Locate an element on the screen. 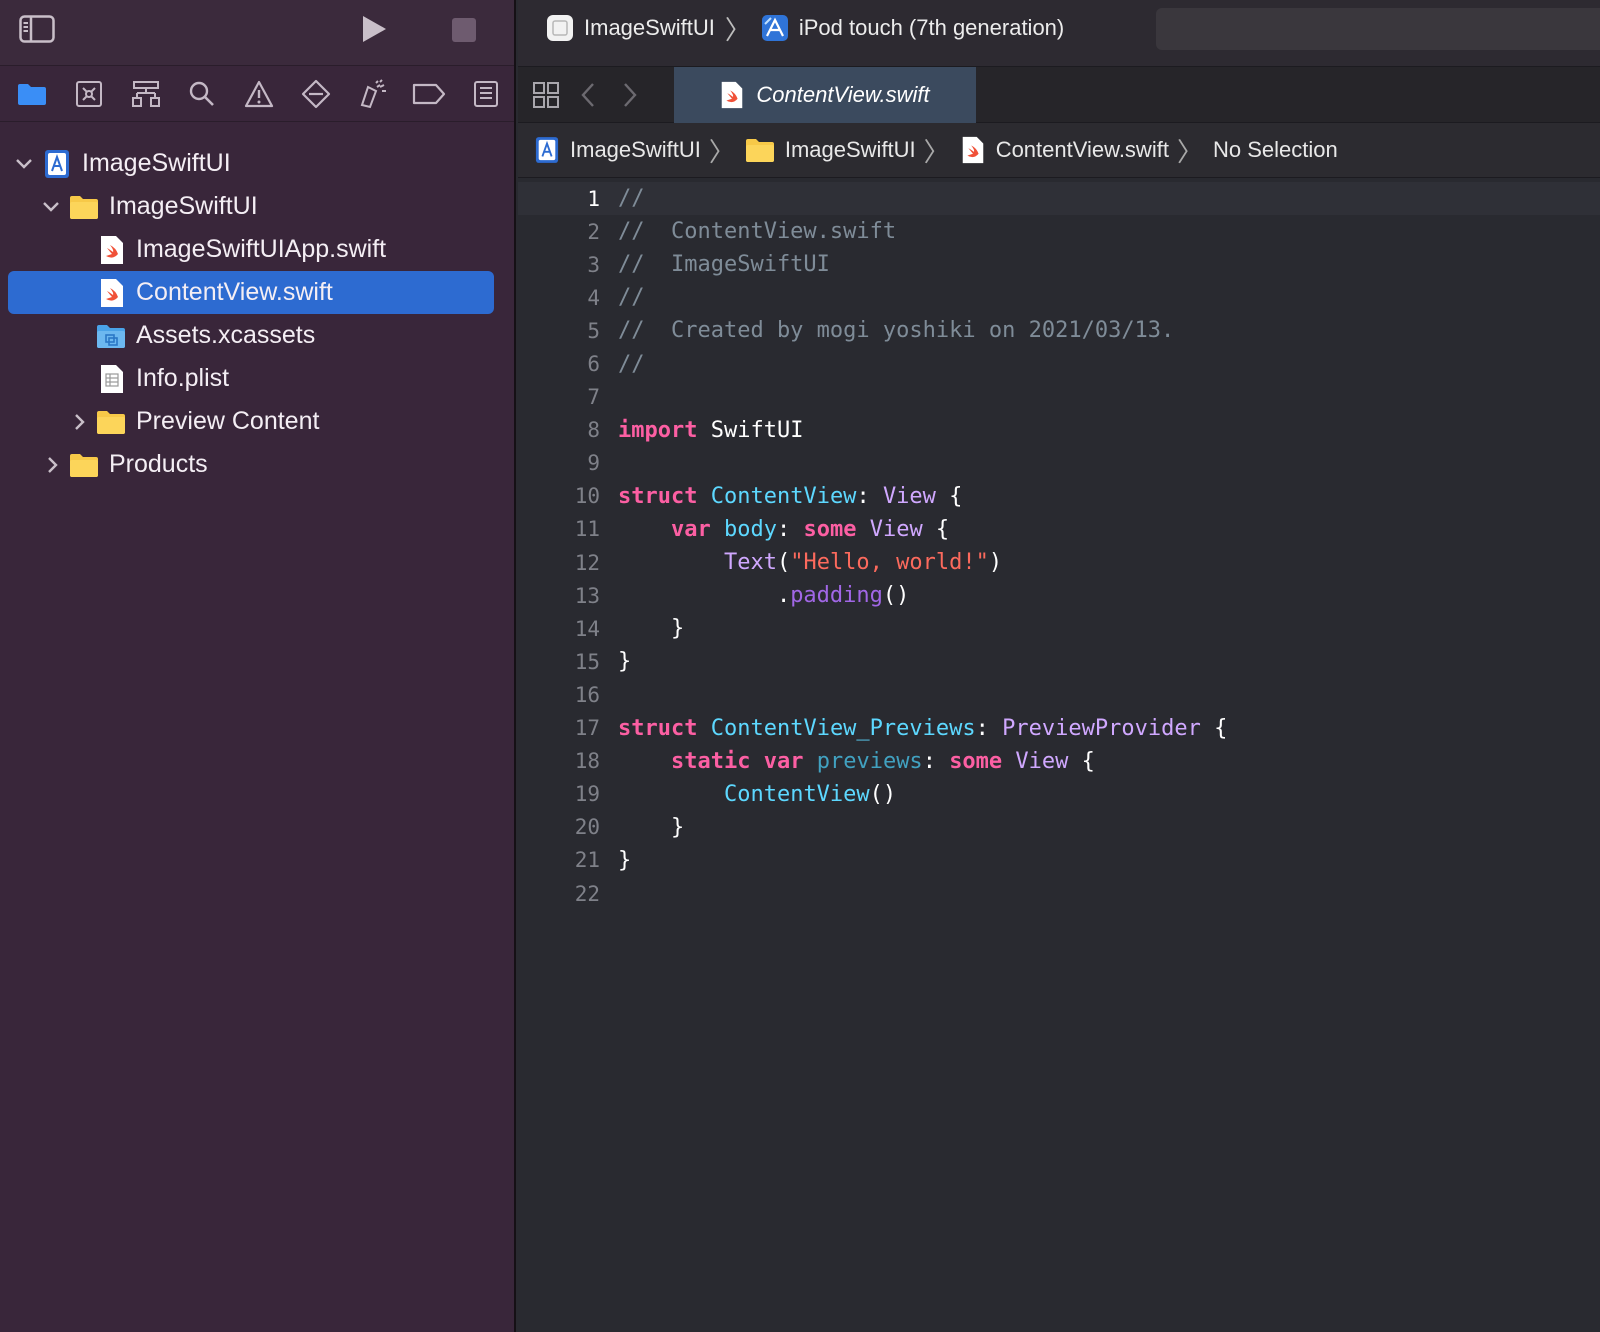 This screenshot has width=1600, height=1332. report-icon is located at coordinates (485, 94).